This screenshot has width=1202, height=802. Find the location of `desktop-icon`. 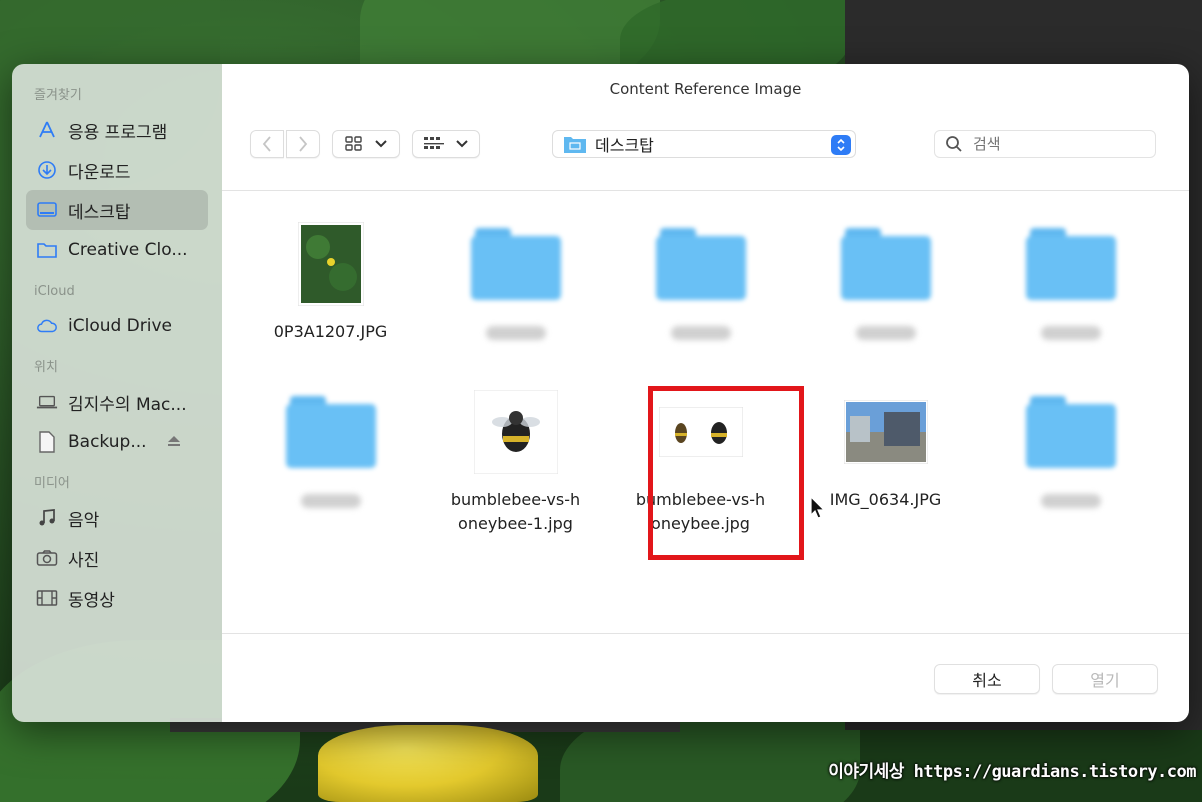

desktop-icon is located at coordinates (47, 210).